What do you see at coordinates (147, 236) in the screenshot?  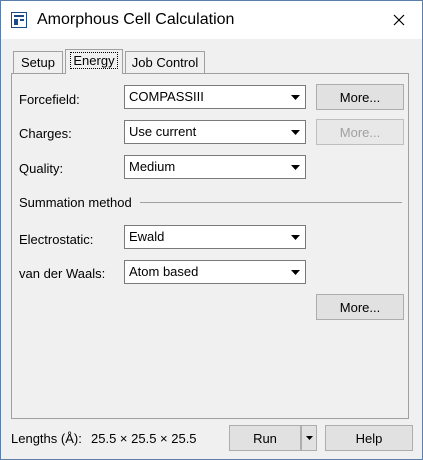 I see `electrostatic-value: Ewald` at bounding box center [147, 236].